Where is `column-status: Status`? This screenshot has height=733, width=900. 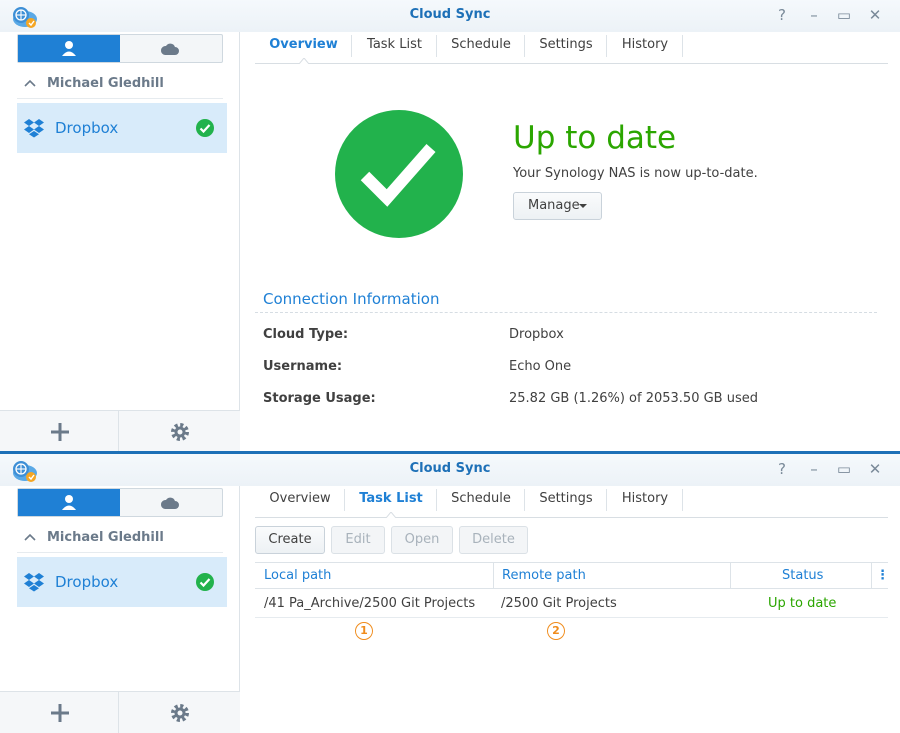 column-status: Status is located at coordinates (802, 575).